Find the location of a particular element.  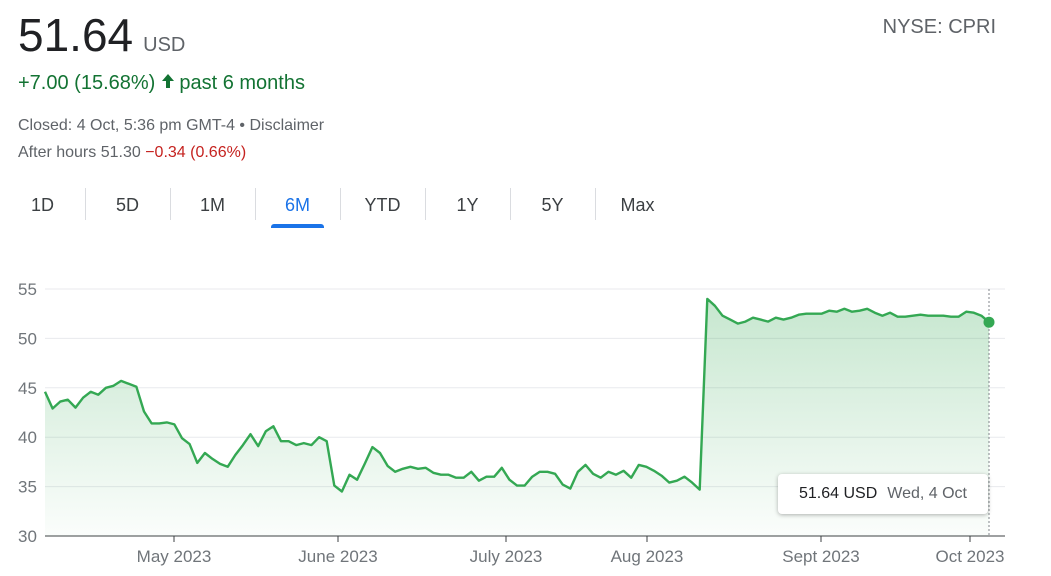

y-axis-labels: 30 35 40 45 50 55 is located at coordinates (27, 413).